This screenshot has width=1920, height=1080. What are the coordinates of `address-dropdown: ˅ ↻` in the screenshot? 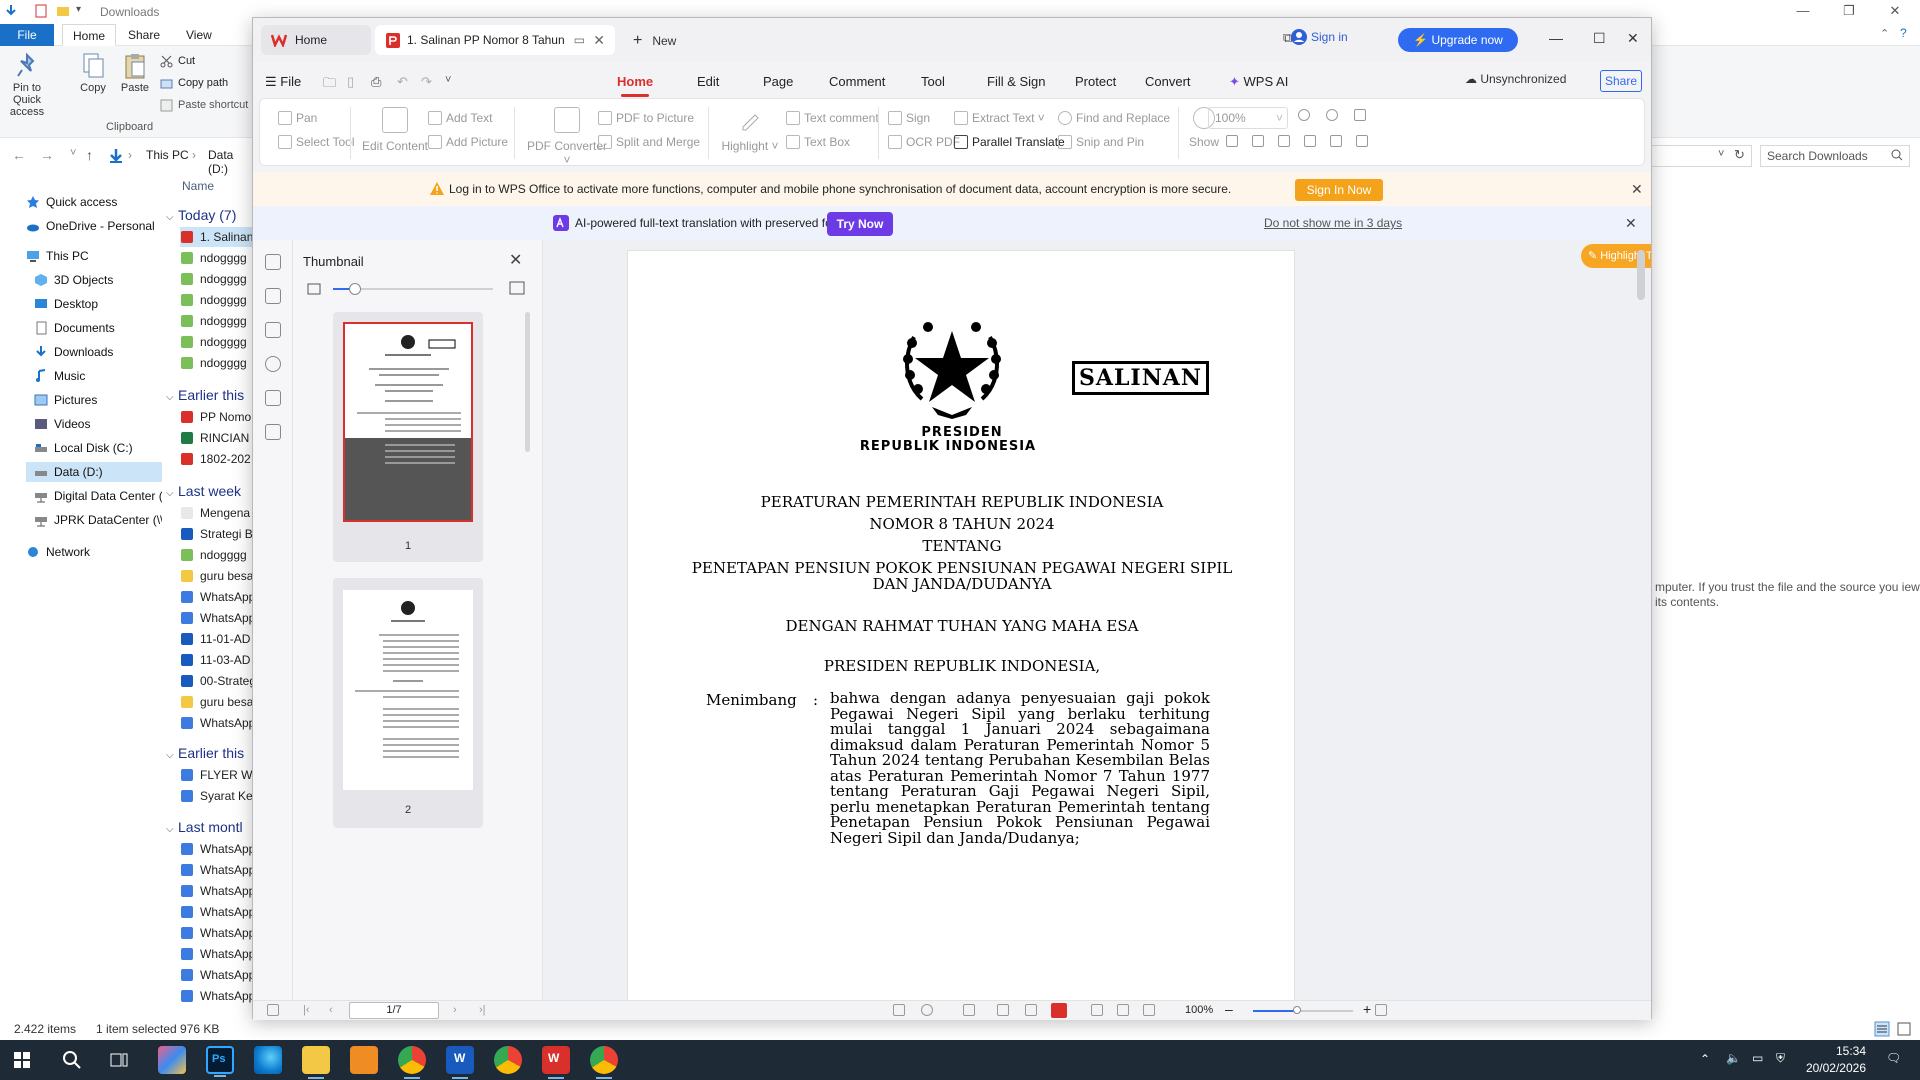 It's located at (1702, 156).